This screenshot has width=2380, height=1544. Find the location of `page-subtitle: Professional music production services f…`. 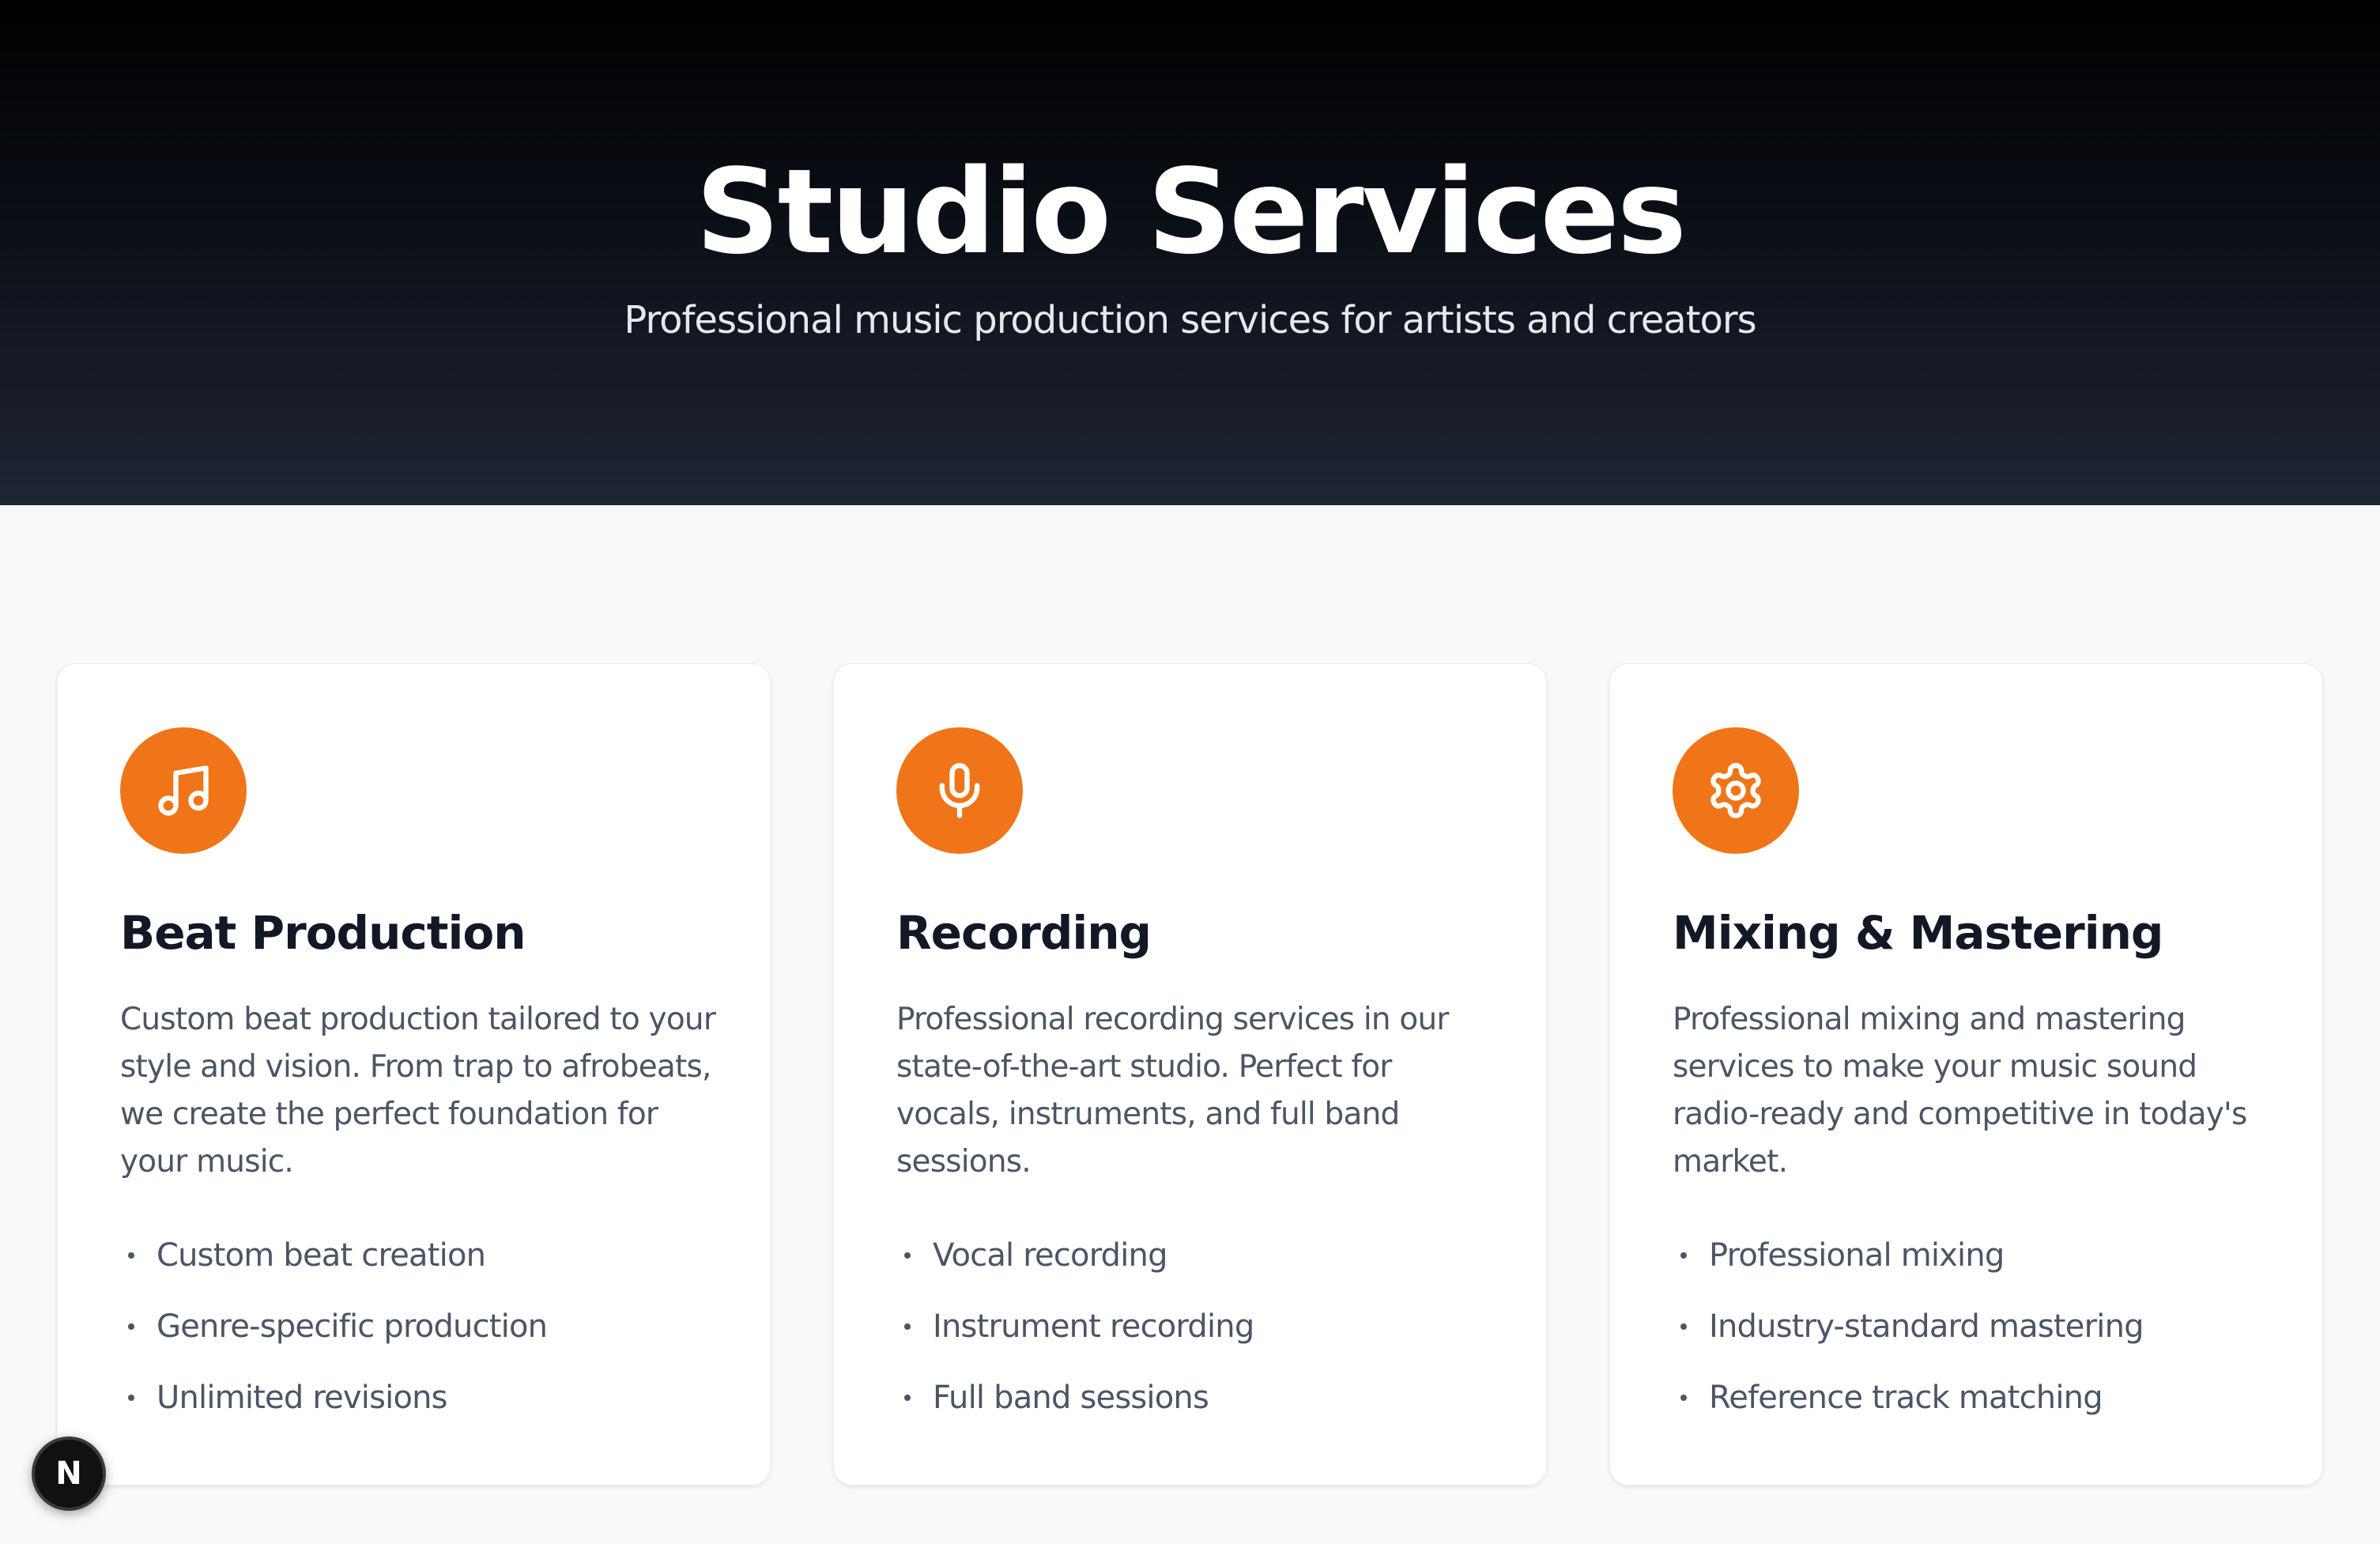

page-subtitle: Professional music production services f… is located at coordinates (1190, 320).